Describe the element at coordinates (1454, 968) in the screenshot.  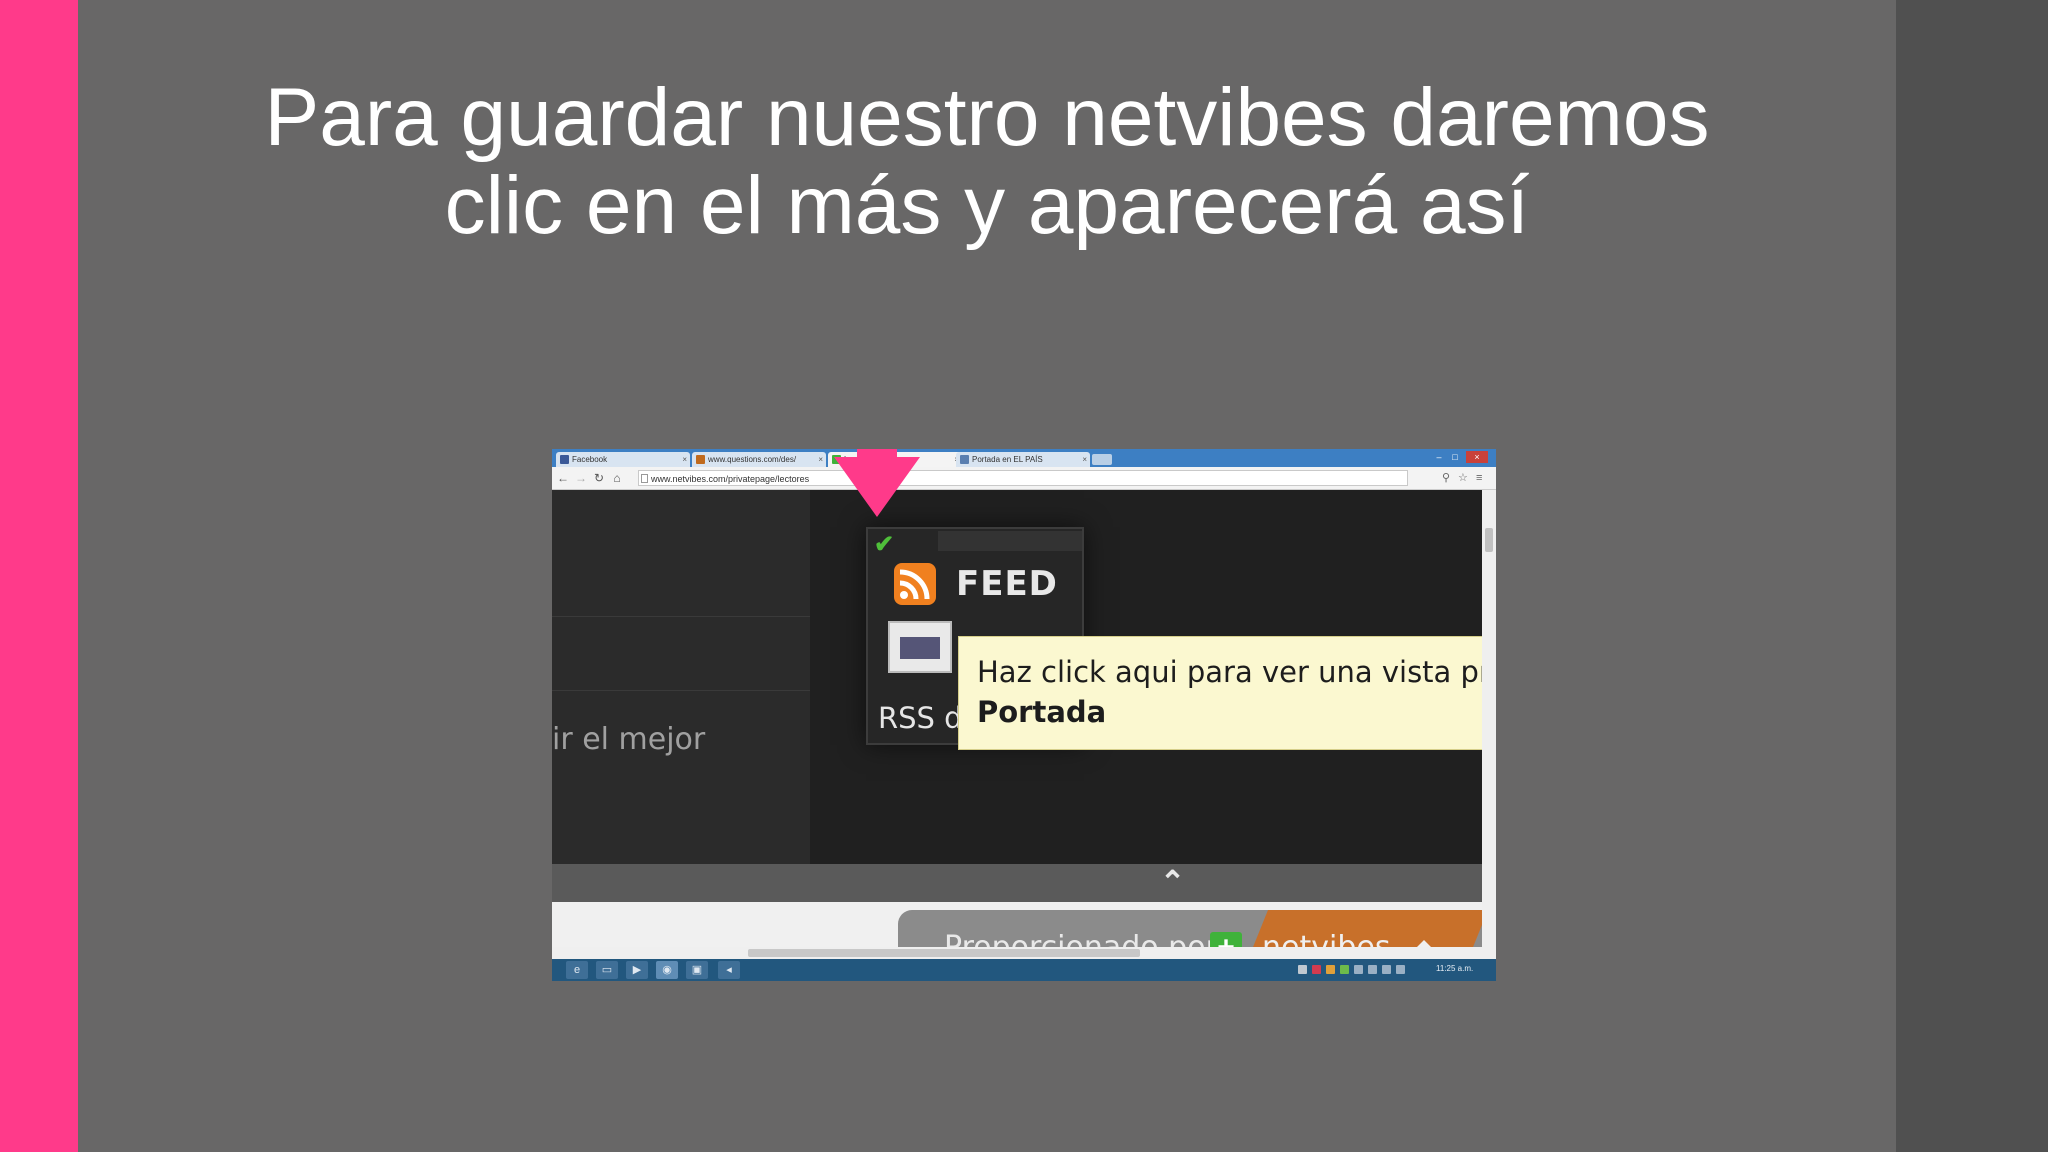
I see `taskbar-clock: 11:25 a.m.` at that location.